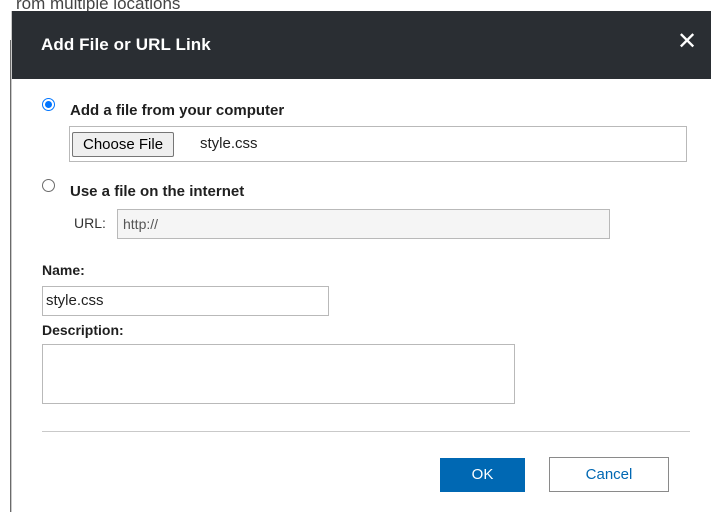  I want to click on file-picker-field: Choose File style.css, so click(378, 144).